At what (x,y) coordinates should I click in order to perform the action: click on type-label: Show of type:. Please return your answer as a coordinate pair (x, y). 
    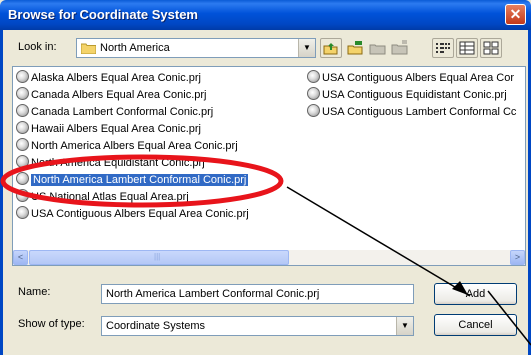
    Looking at the image, I should click on (51, 324).